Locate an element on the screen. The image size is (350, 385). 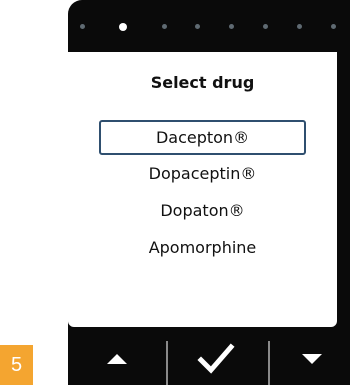
drug-option-dopaceptin: Dopaceptin® is located at coordinates (202, 173).